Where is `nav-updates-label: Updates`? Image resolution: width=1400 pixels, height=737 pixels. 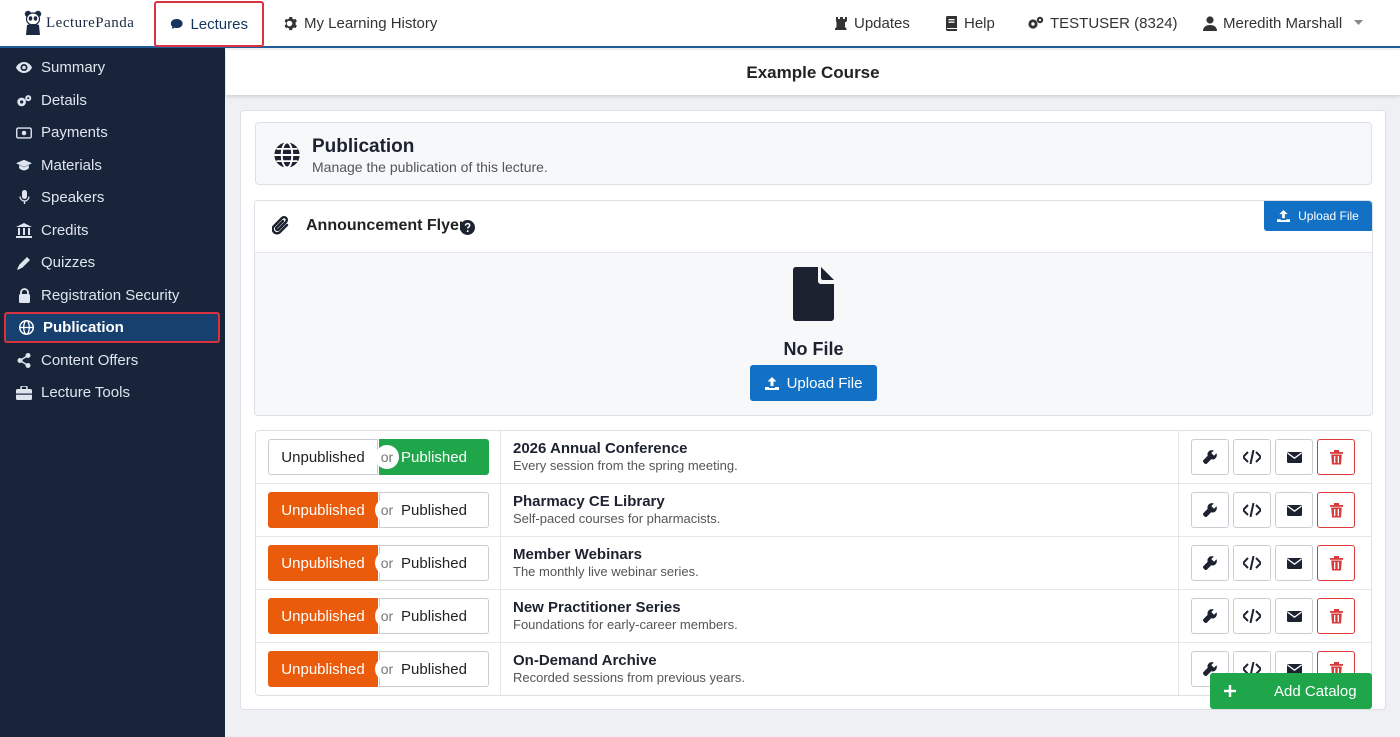
nav-updates-label: Updates is located at coordinates (882, 23).